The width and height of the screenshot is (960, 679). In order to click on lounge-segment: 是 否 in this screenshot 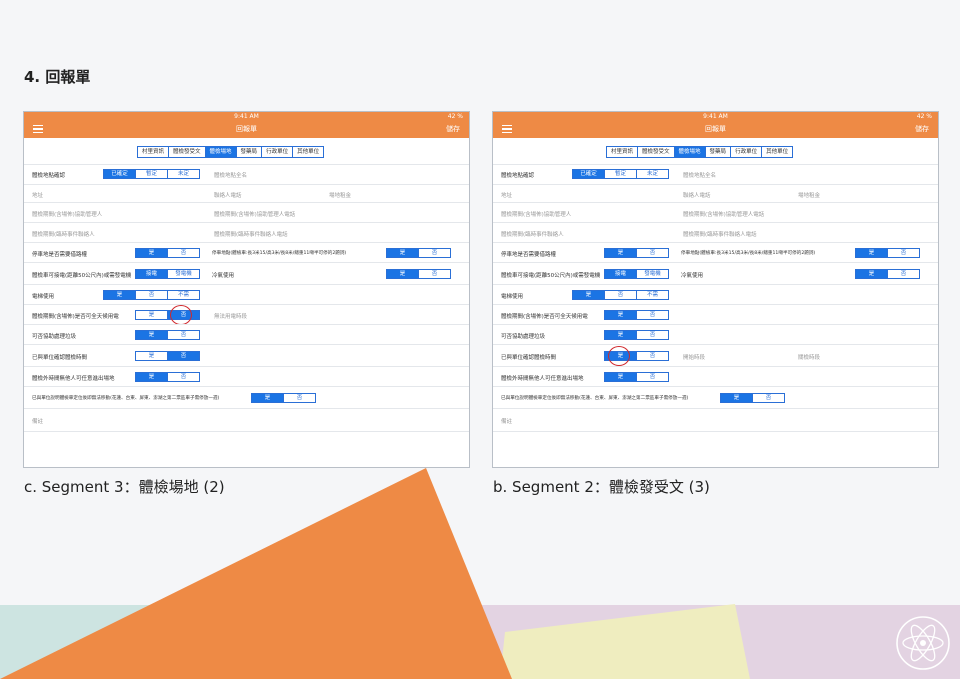, I will do `click(636, 315)`.